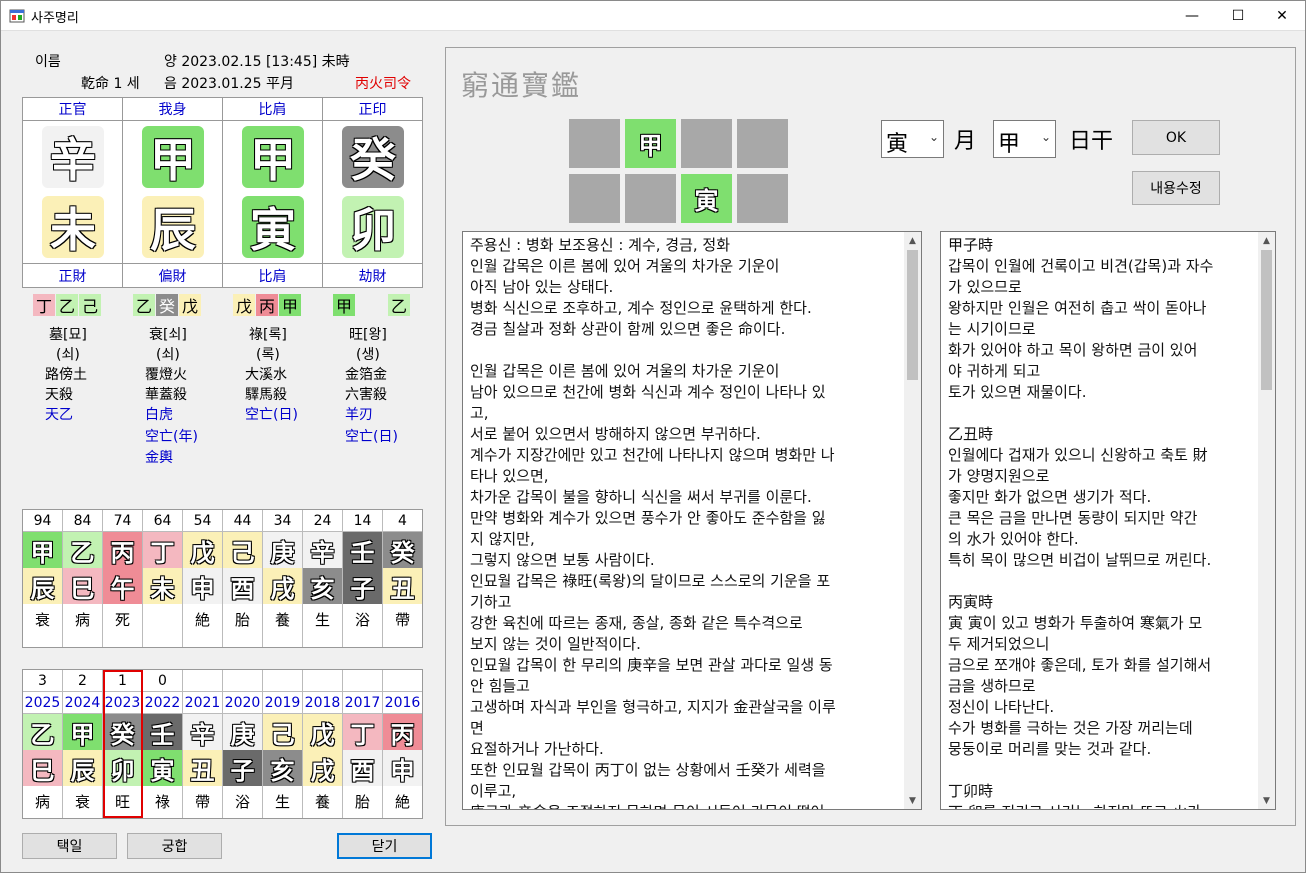 The height and width of the screenshot is (873, 1306). What do you see at coordinates (172, 276) in the screenshot?
I see `pillar-bottom-label-day: 偏財` at bounding box center [172, 276].